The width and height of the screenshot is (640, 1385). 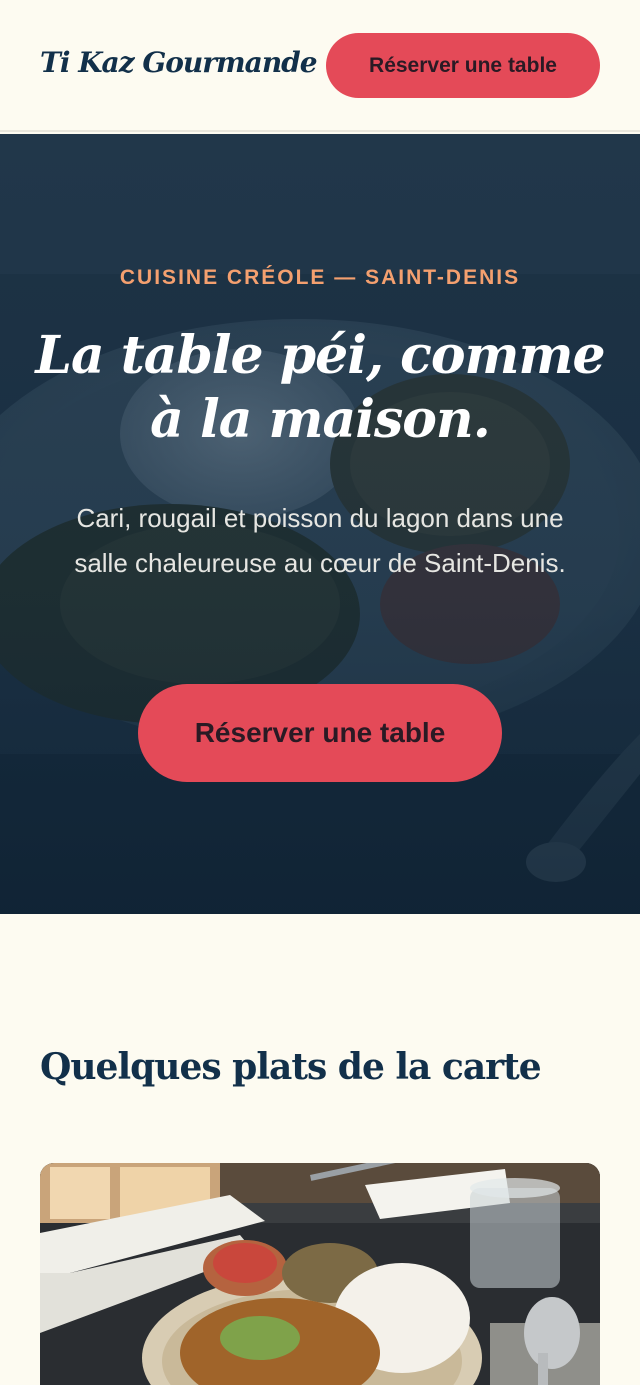 What do you see at coordinates (291, 1067) in the screenshot?
I see `menu-section-title: Quelques plats de la carte` at bounding box center [291, 1067].